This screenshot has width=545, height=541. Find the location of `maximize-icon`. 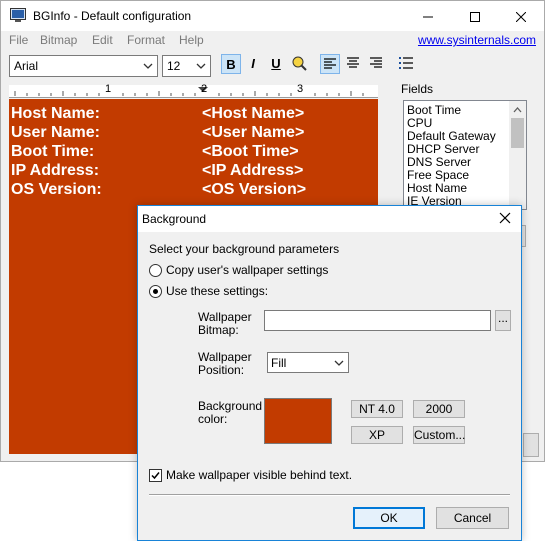

maximize-icon is located at coordinates (475, 17).